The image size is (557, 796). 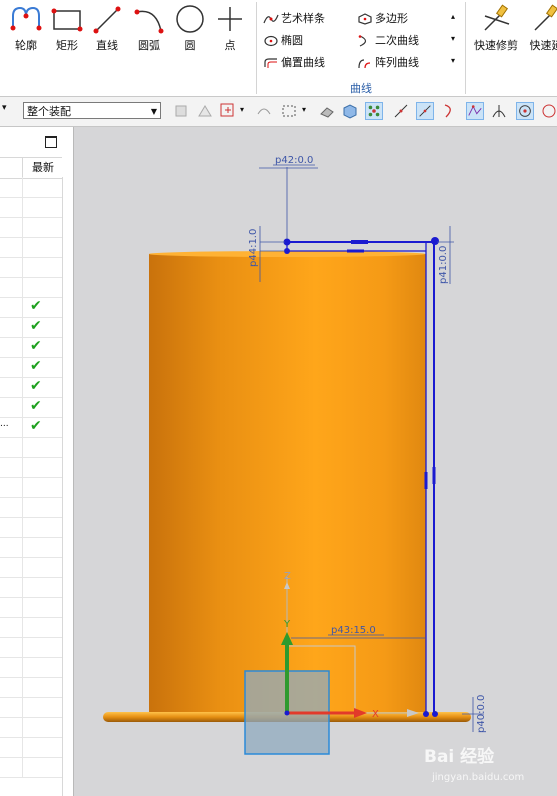 I want to click on eraser-icon, so click(x=327, y=111).